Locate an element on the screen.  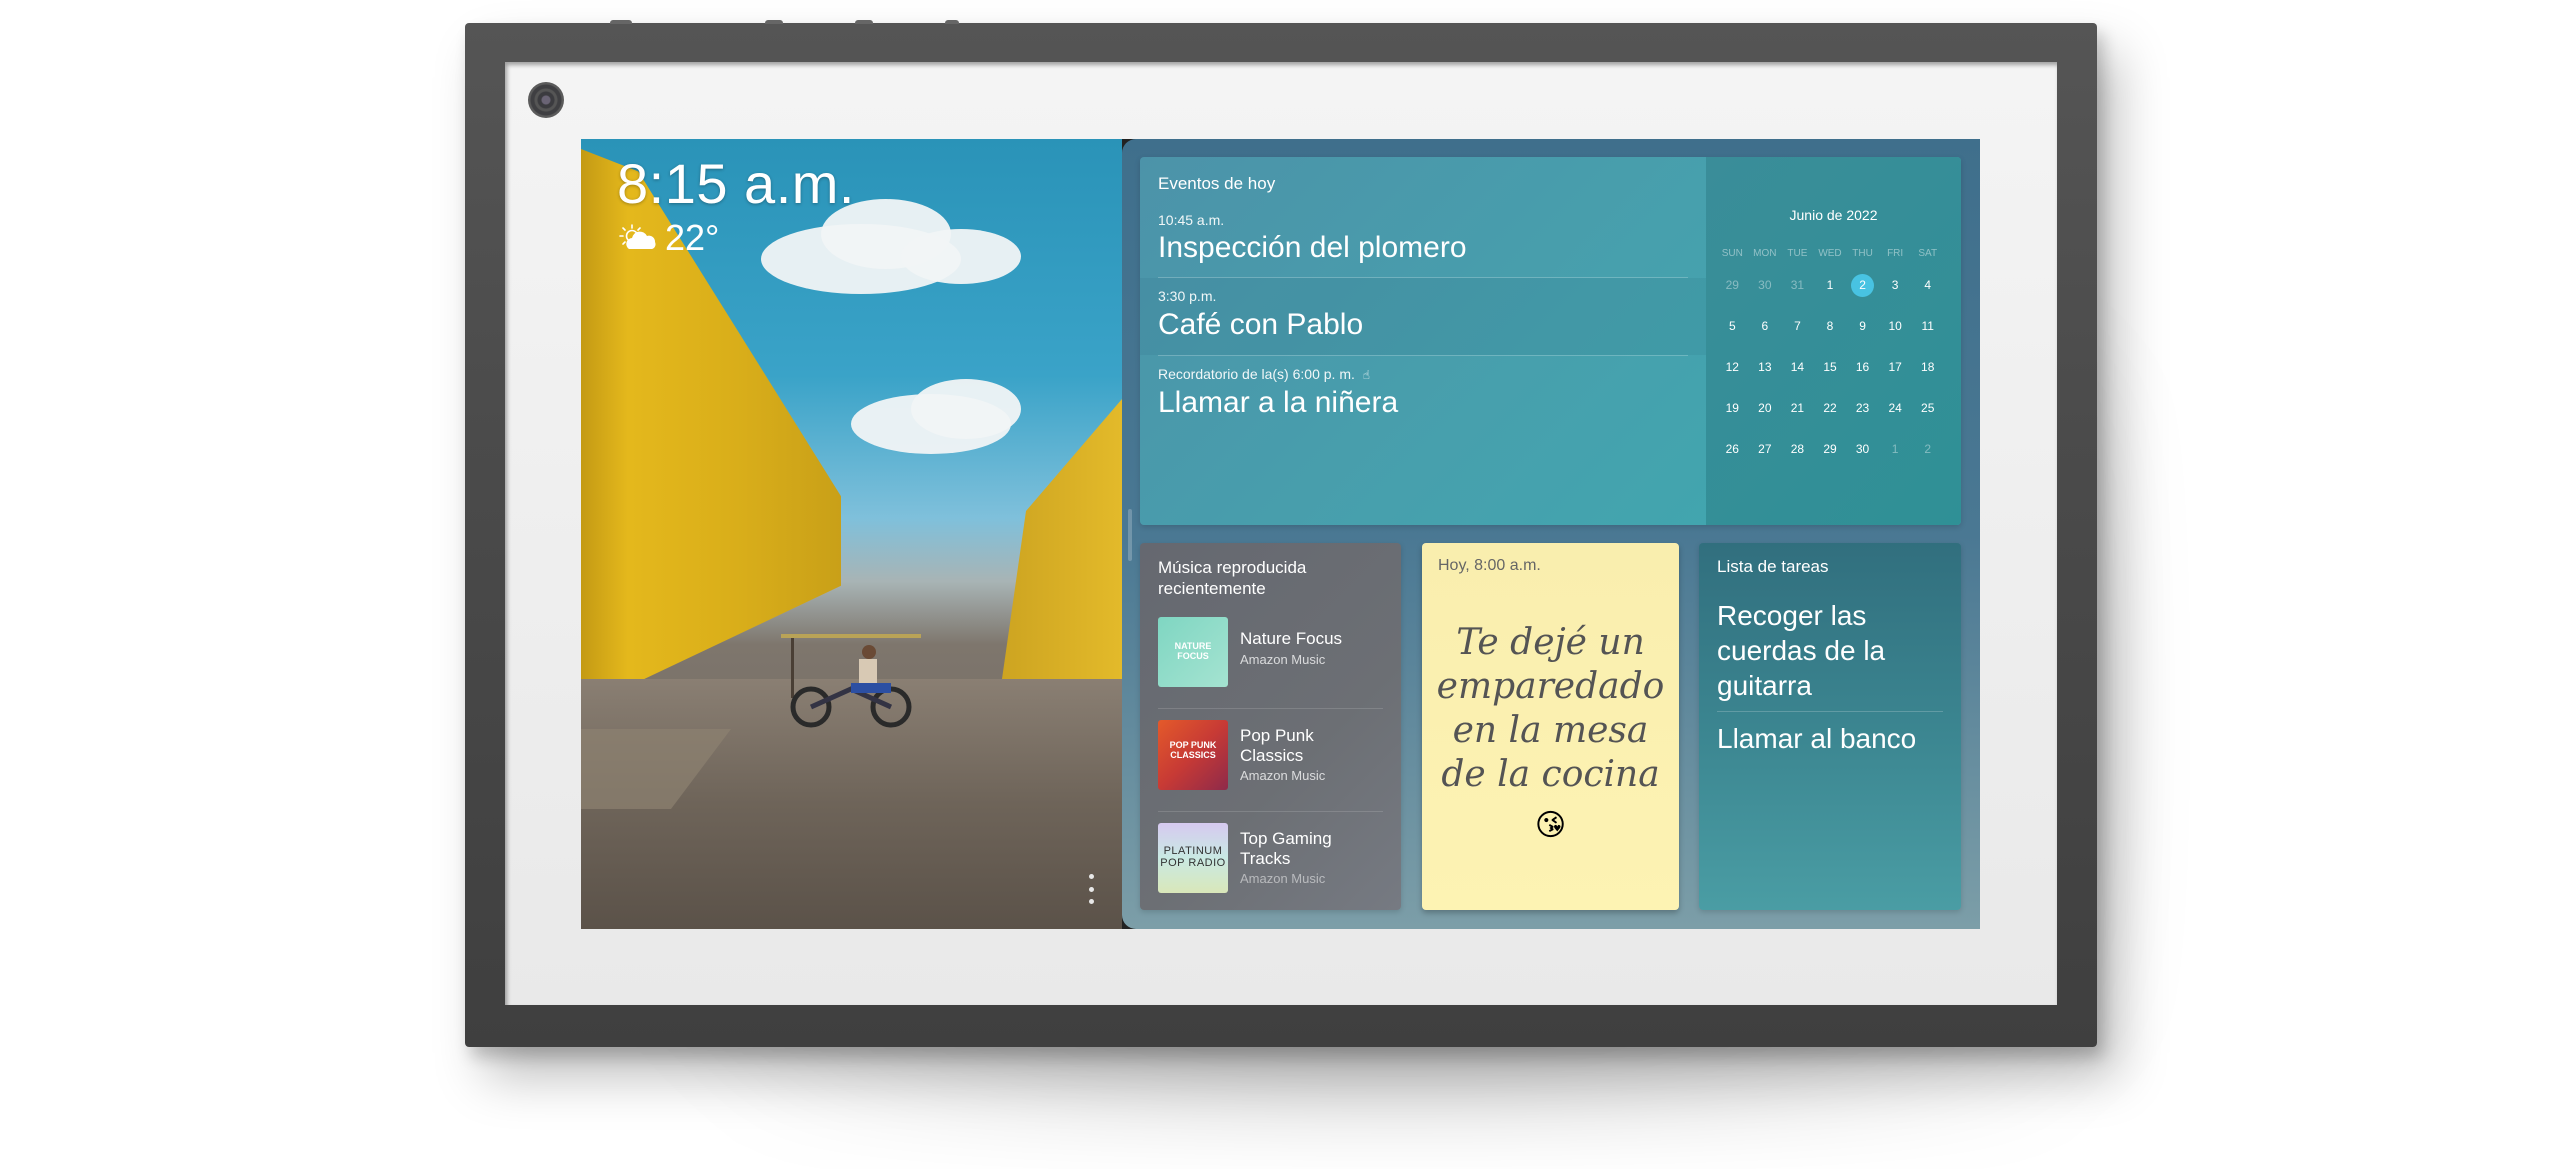
more-vertical-icon is located at coordinates (1091, 889).